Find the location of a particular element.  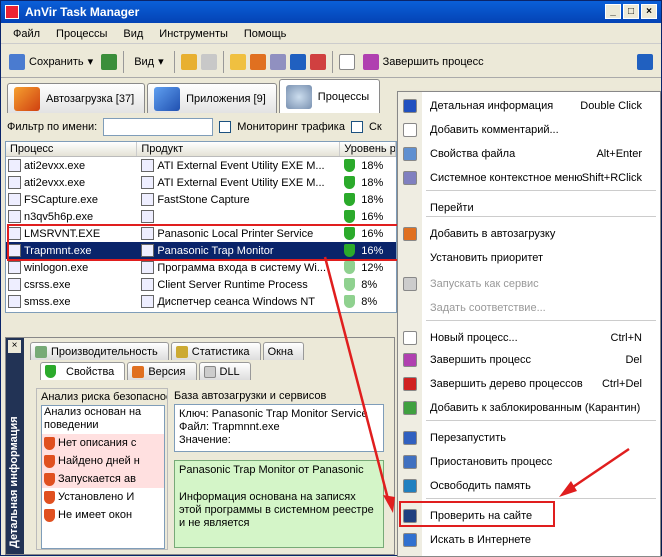

list-item: Установлено И is located at coordinates (103, 497).